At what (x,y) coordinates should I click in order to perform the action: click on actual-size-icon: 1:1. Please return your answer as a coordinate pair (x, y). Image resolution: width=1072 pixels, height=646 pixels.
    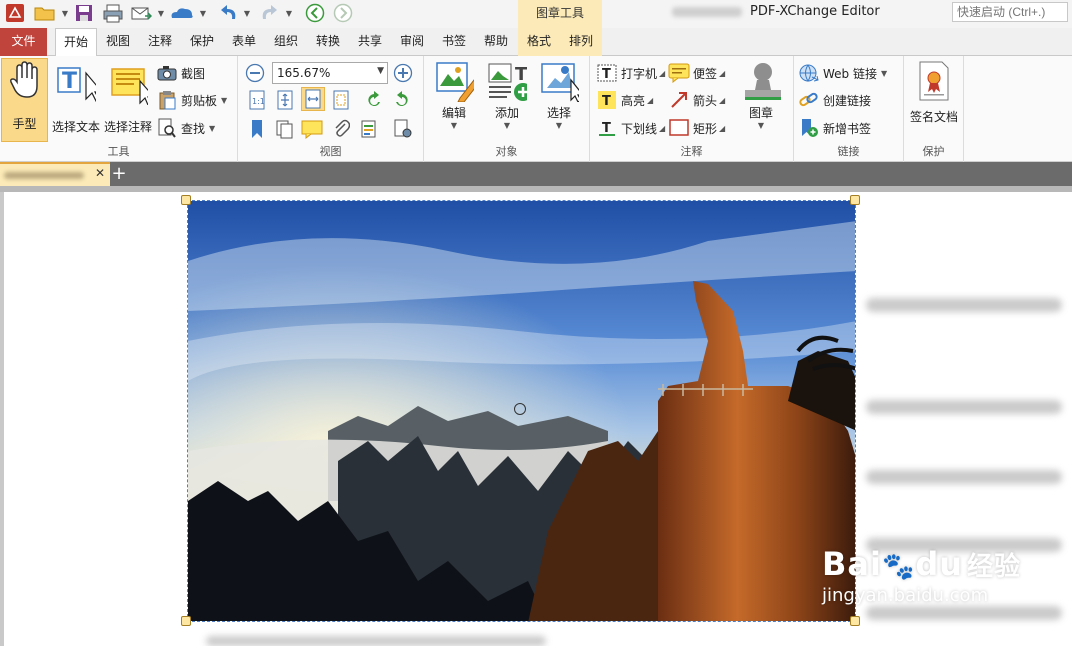
    Looking at the image, I should click on (257, 100).